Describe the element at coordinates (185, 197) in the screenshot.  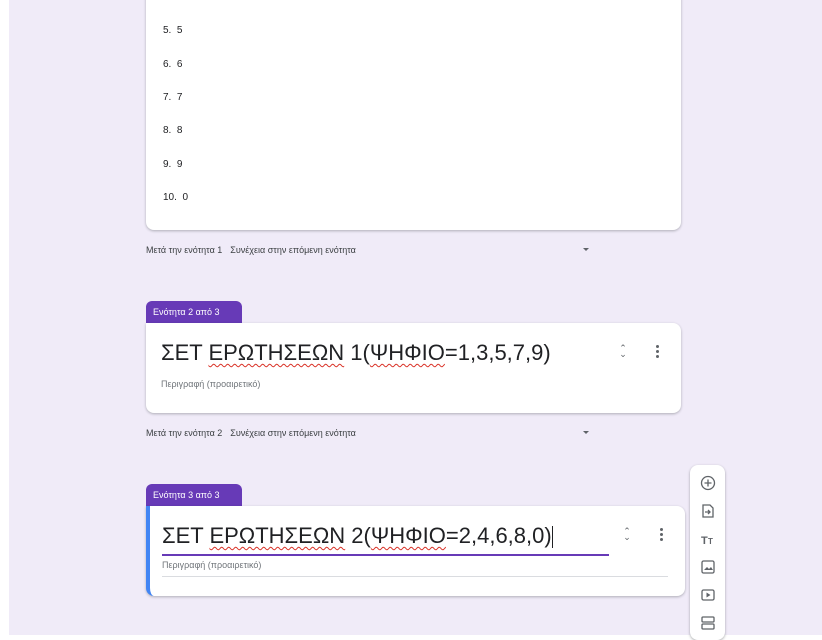
I see `option-label: 0` at that location.